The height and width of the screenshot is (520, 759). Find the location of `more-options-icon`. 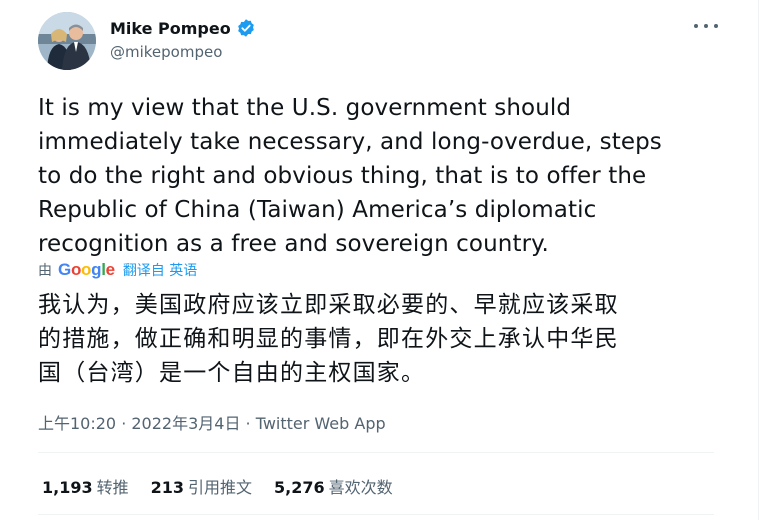

more-options-icon is located at coordinates (706, 26).